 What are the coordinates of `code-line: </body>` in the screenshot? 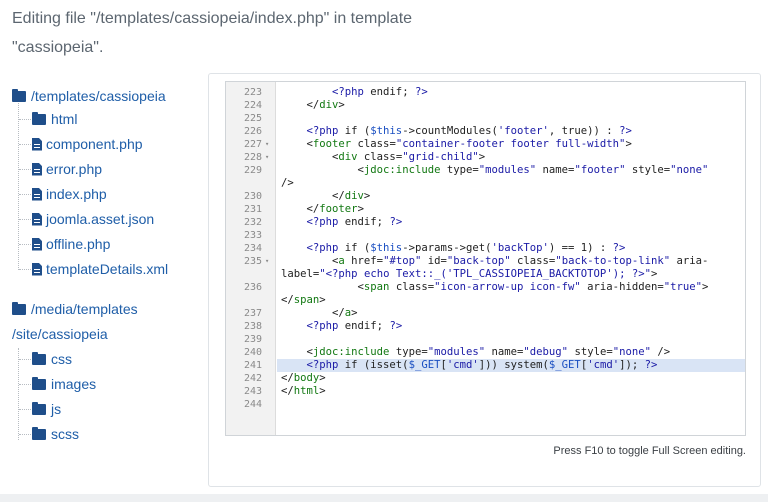 It's located at (512, 378).